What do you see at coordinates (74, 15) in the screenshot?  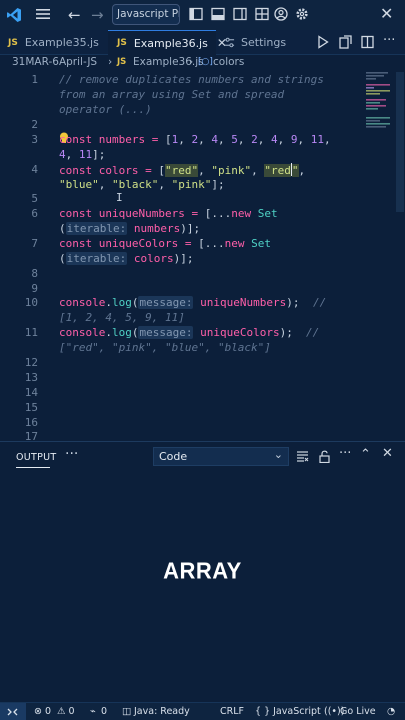 I see `back-arrow-icon: ←` at bounding box center [74, 15].